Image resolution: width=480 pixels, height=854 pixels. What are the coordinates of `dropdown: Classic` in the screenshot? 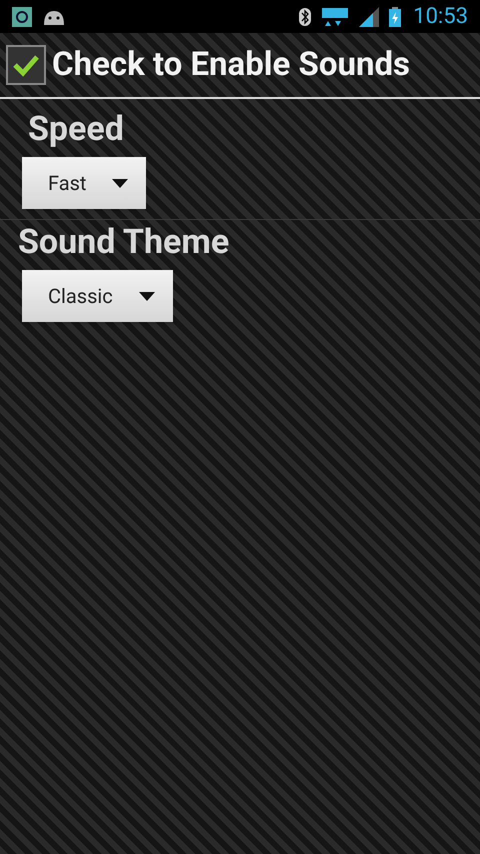 It's located at (97, 296).